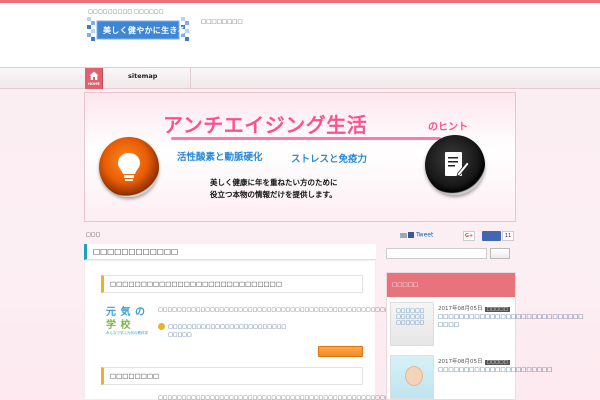 The height and width of the screenshot is (400, 600). I want to click on article-thumbnail: 元 気 の 学 校 みんなで学ぶ元気の教科書, so click(130, 321).